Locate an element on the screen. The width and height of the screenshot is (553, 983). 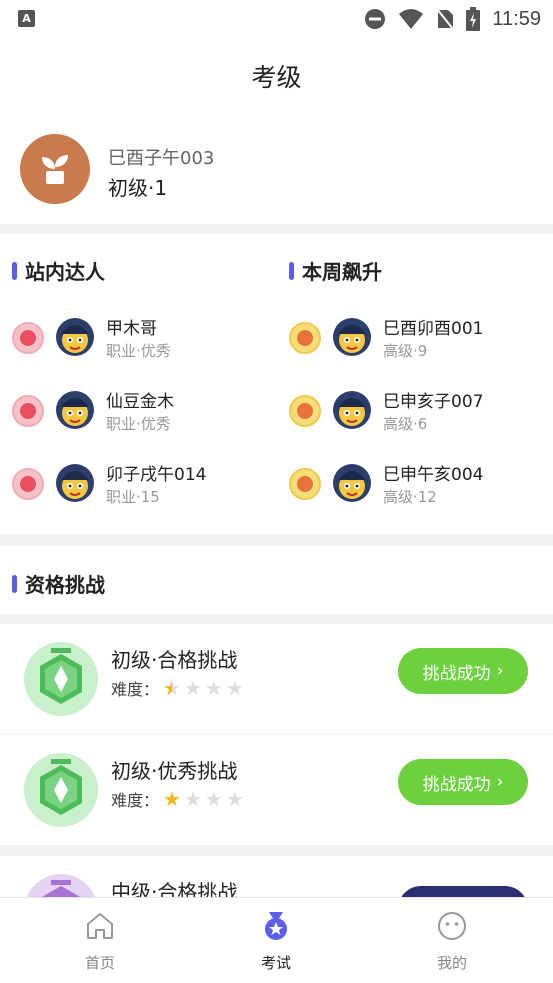
ranking-name: 巳酉卯酉001 is located at coordinates (433, 329).